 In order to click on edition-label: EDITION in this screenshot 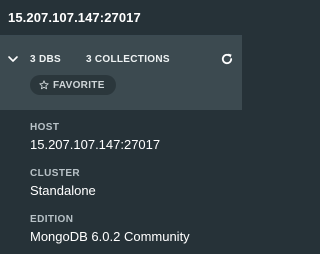, I will do `click(52, 219)`.